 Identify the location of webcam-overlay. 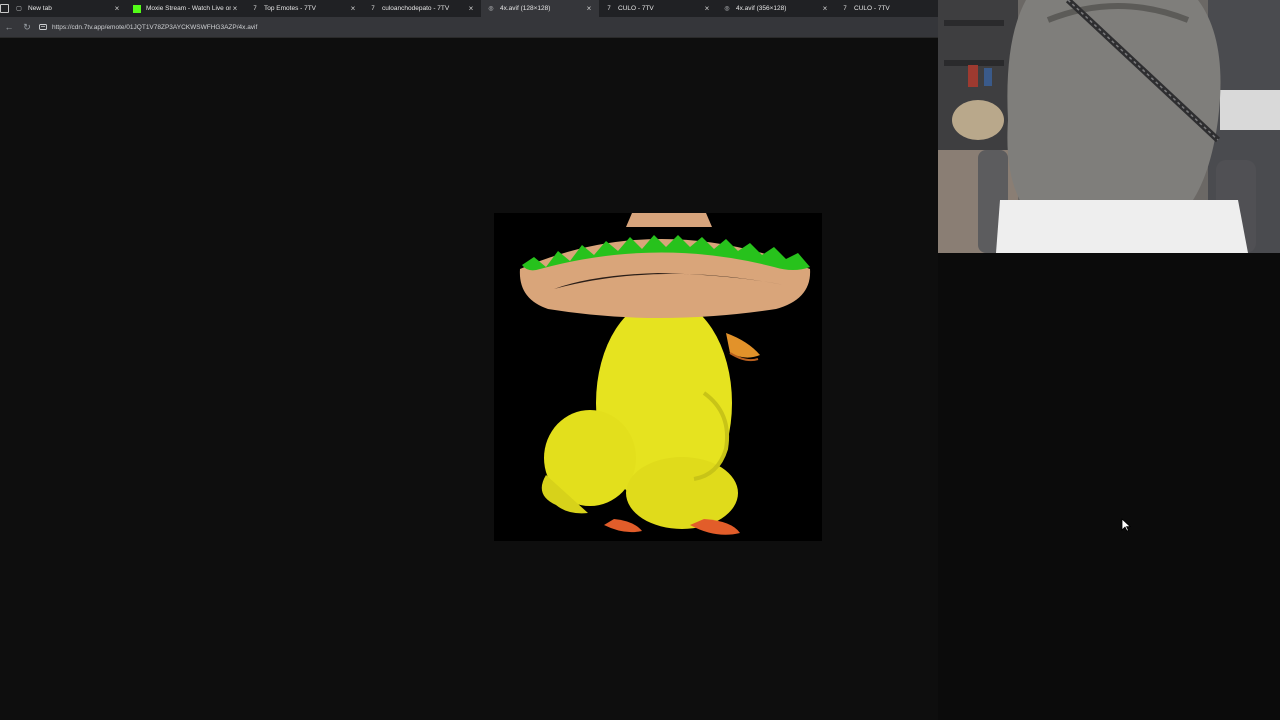
(1109, 126).